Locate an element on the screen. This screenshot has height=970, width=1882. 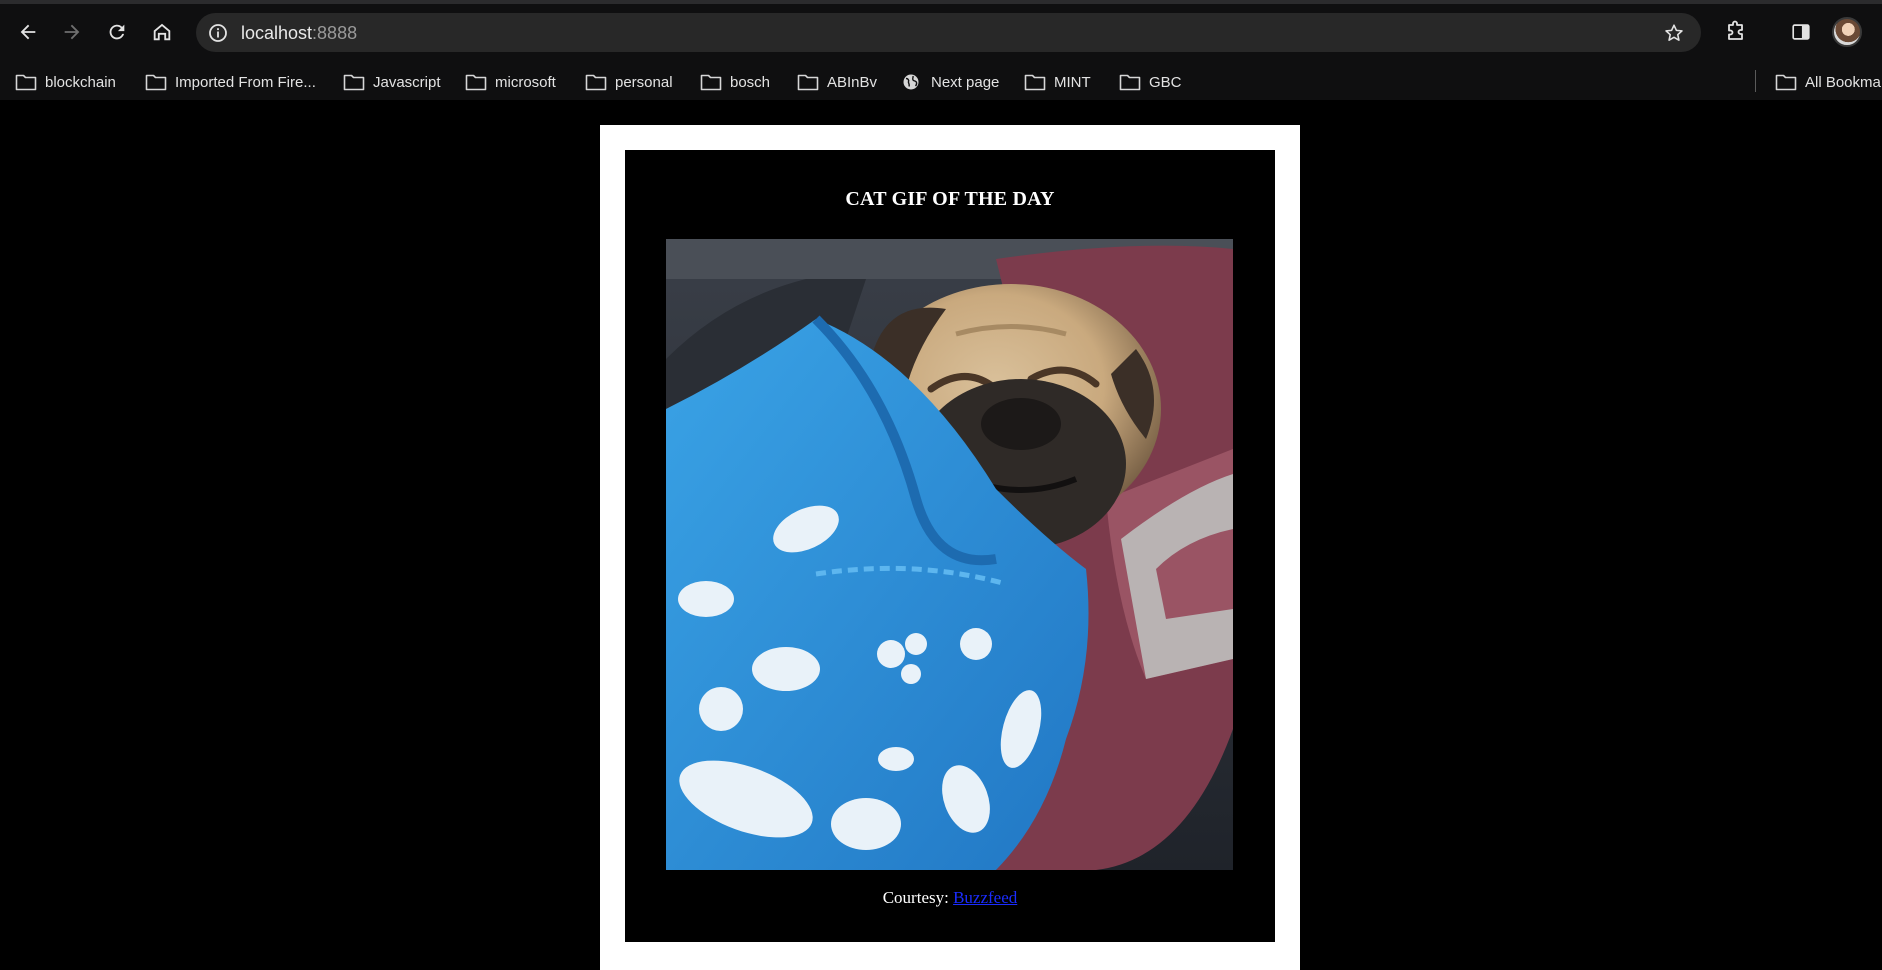
reload-button is located at coordinates (117, 32).